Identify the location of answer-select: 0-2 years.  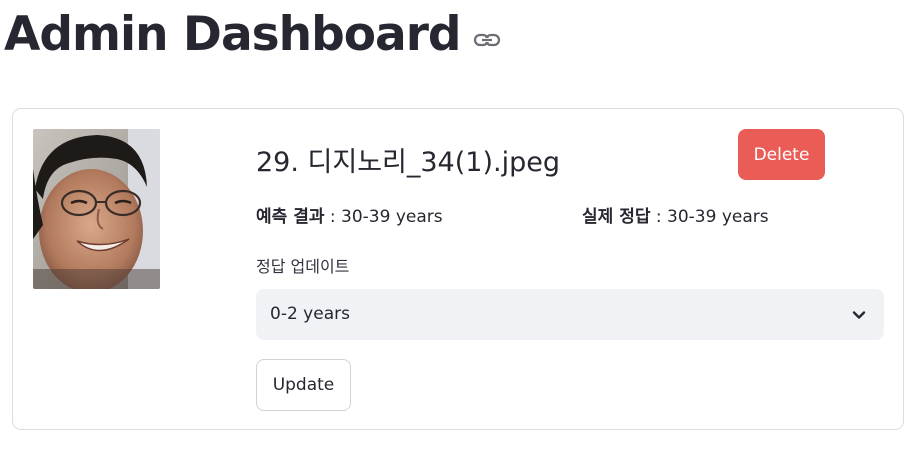
(570, 314).